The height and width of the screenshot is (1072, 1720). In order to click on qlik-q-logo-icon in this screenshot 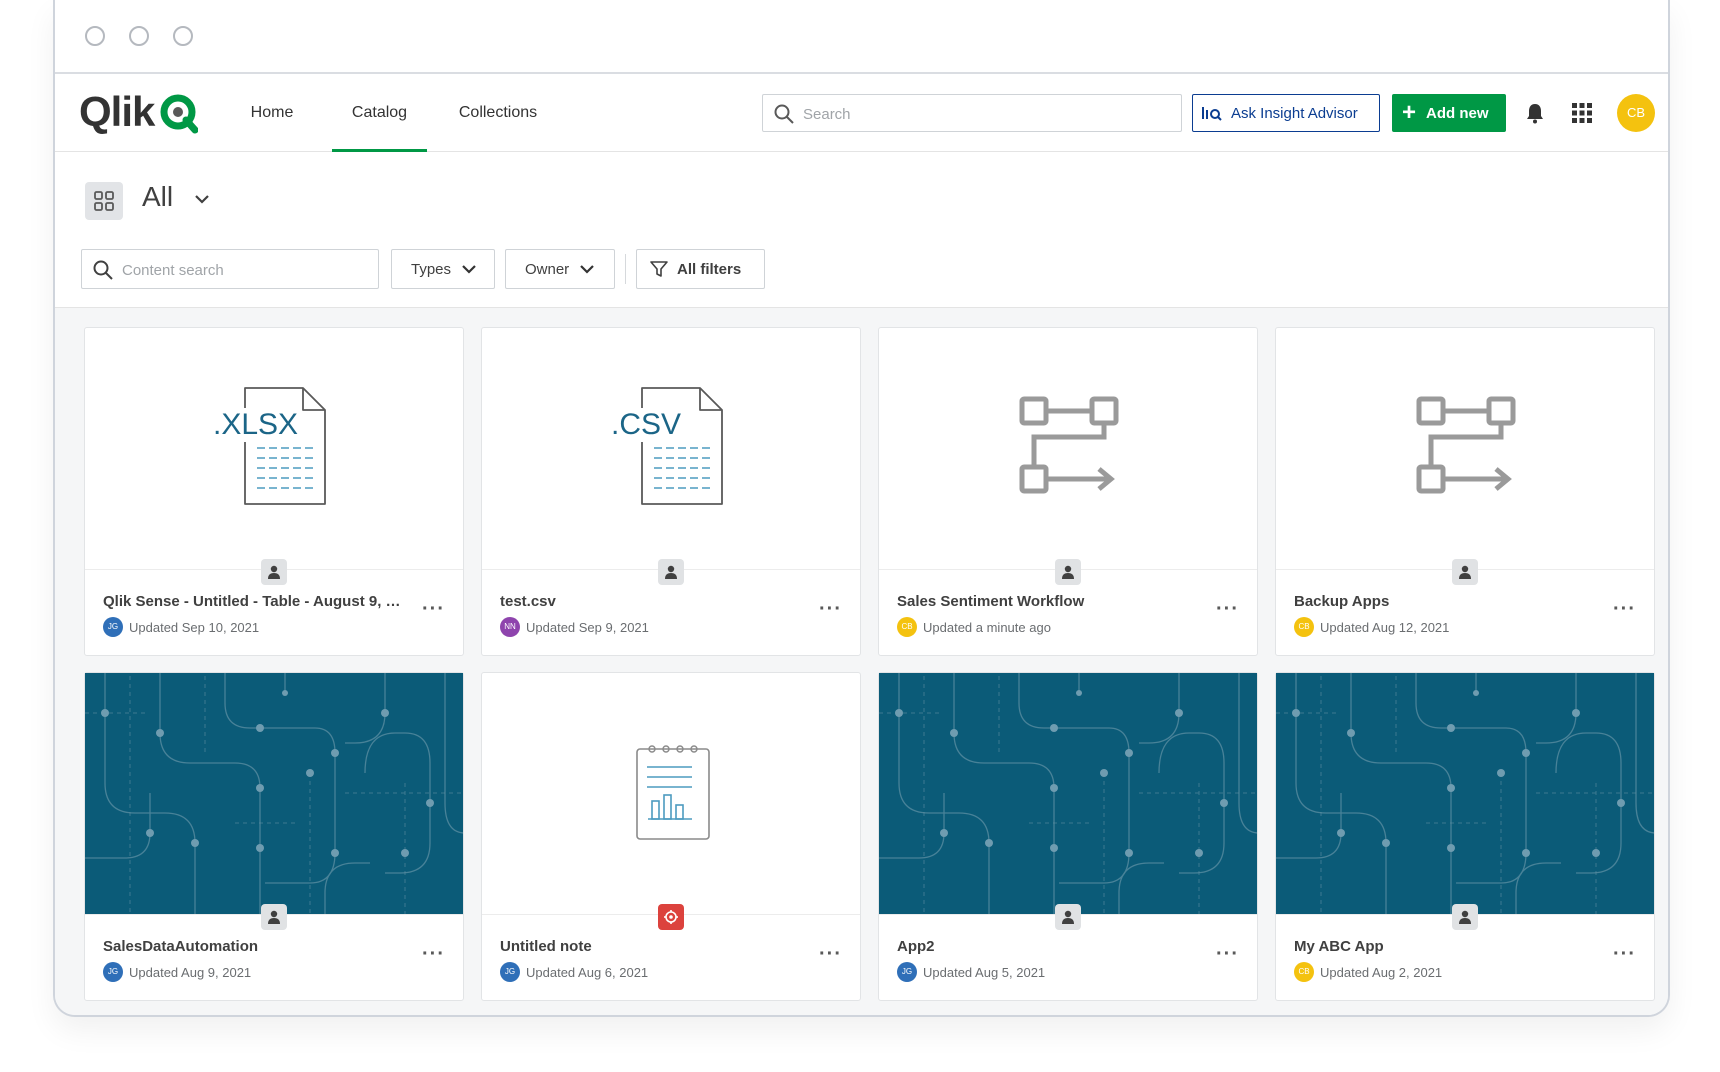, I will do `click(179, 114)`.